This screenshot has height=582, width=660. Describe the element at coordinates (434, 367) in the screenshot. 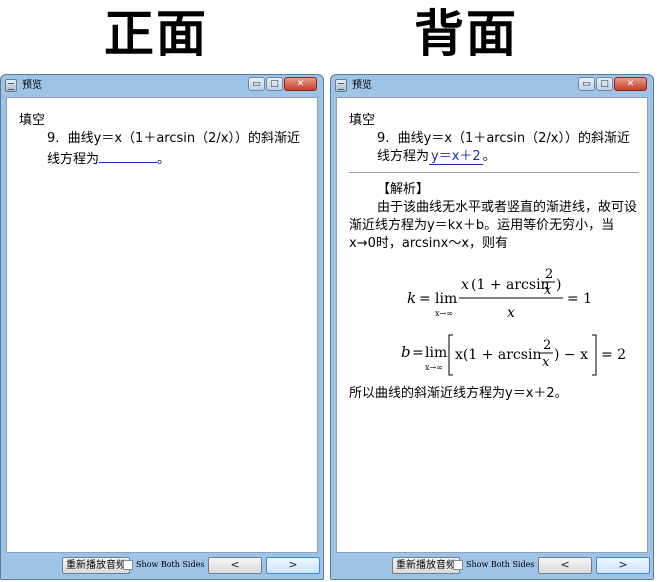

I see `formula-b-lim-under: x→∞` at that location.